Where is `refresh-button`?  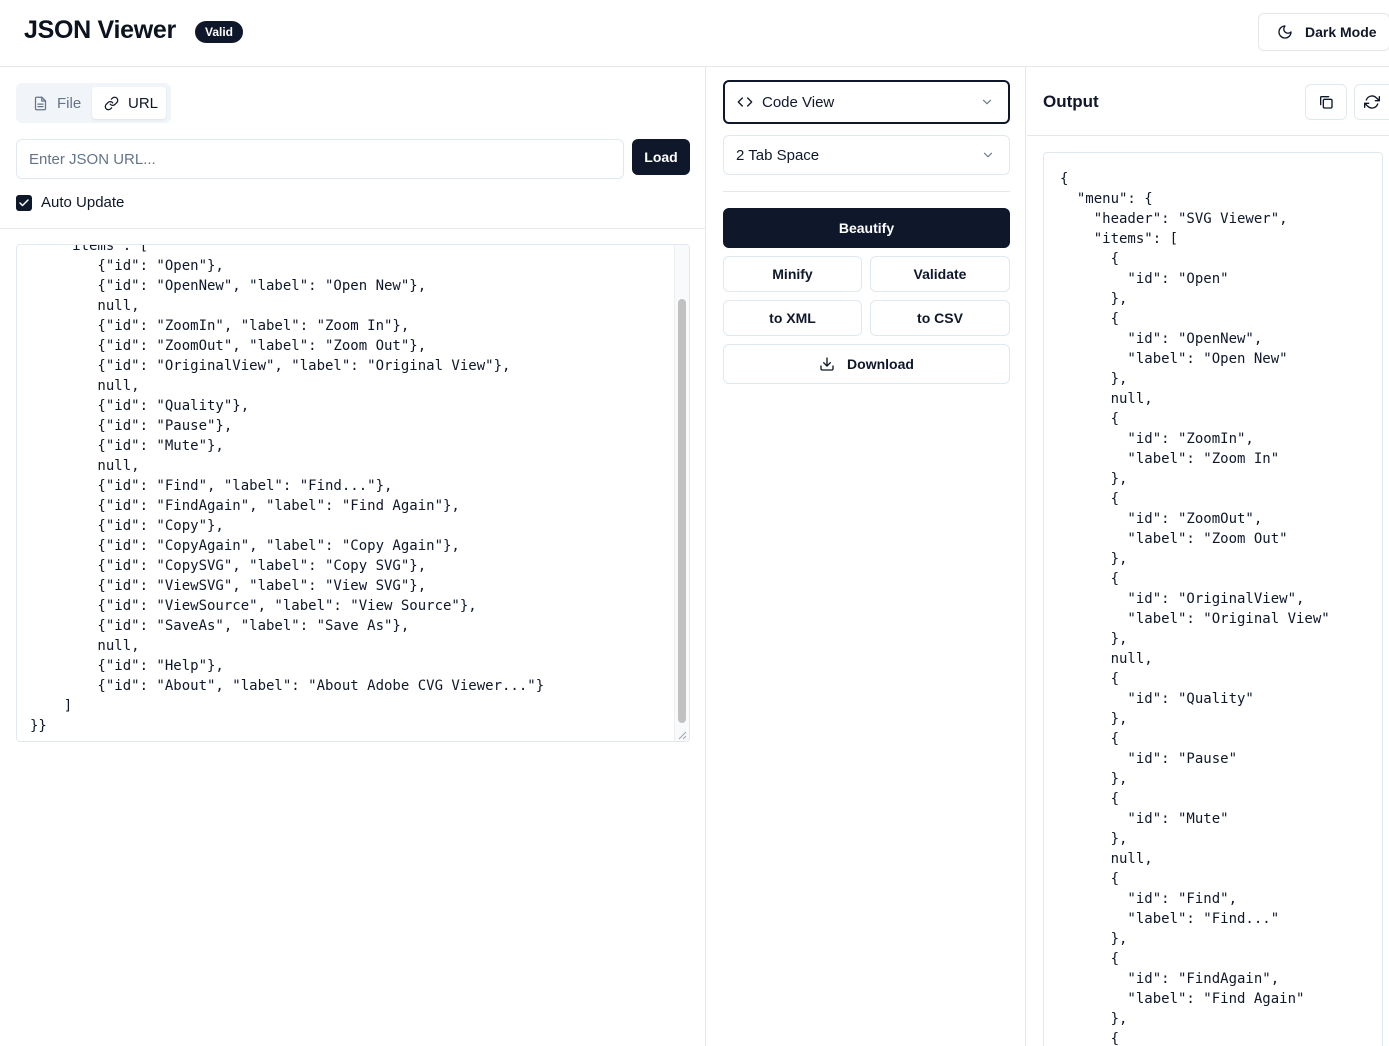 refresh-button is located at coordinates (1371, 102).